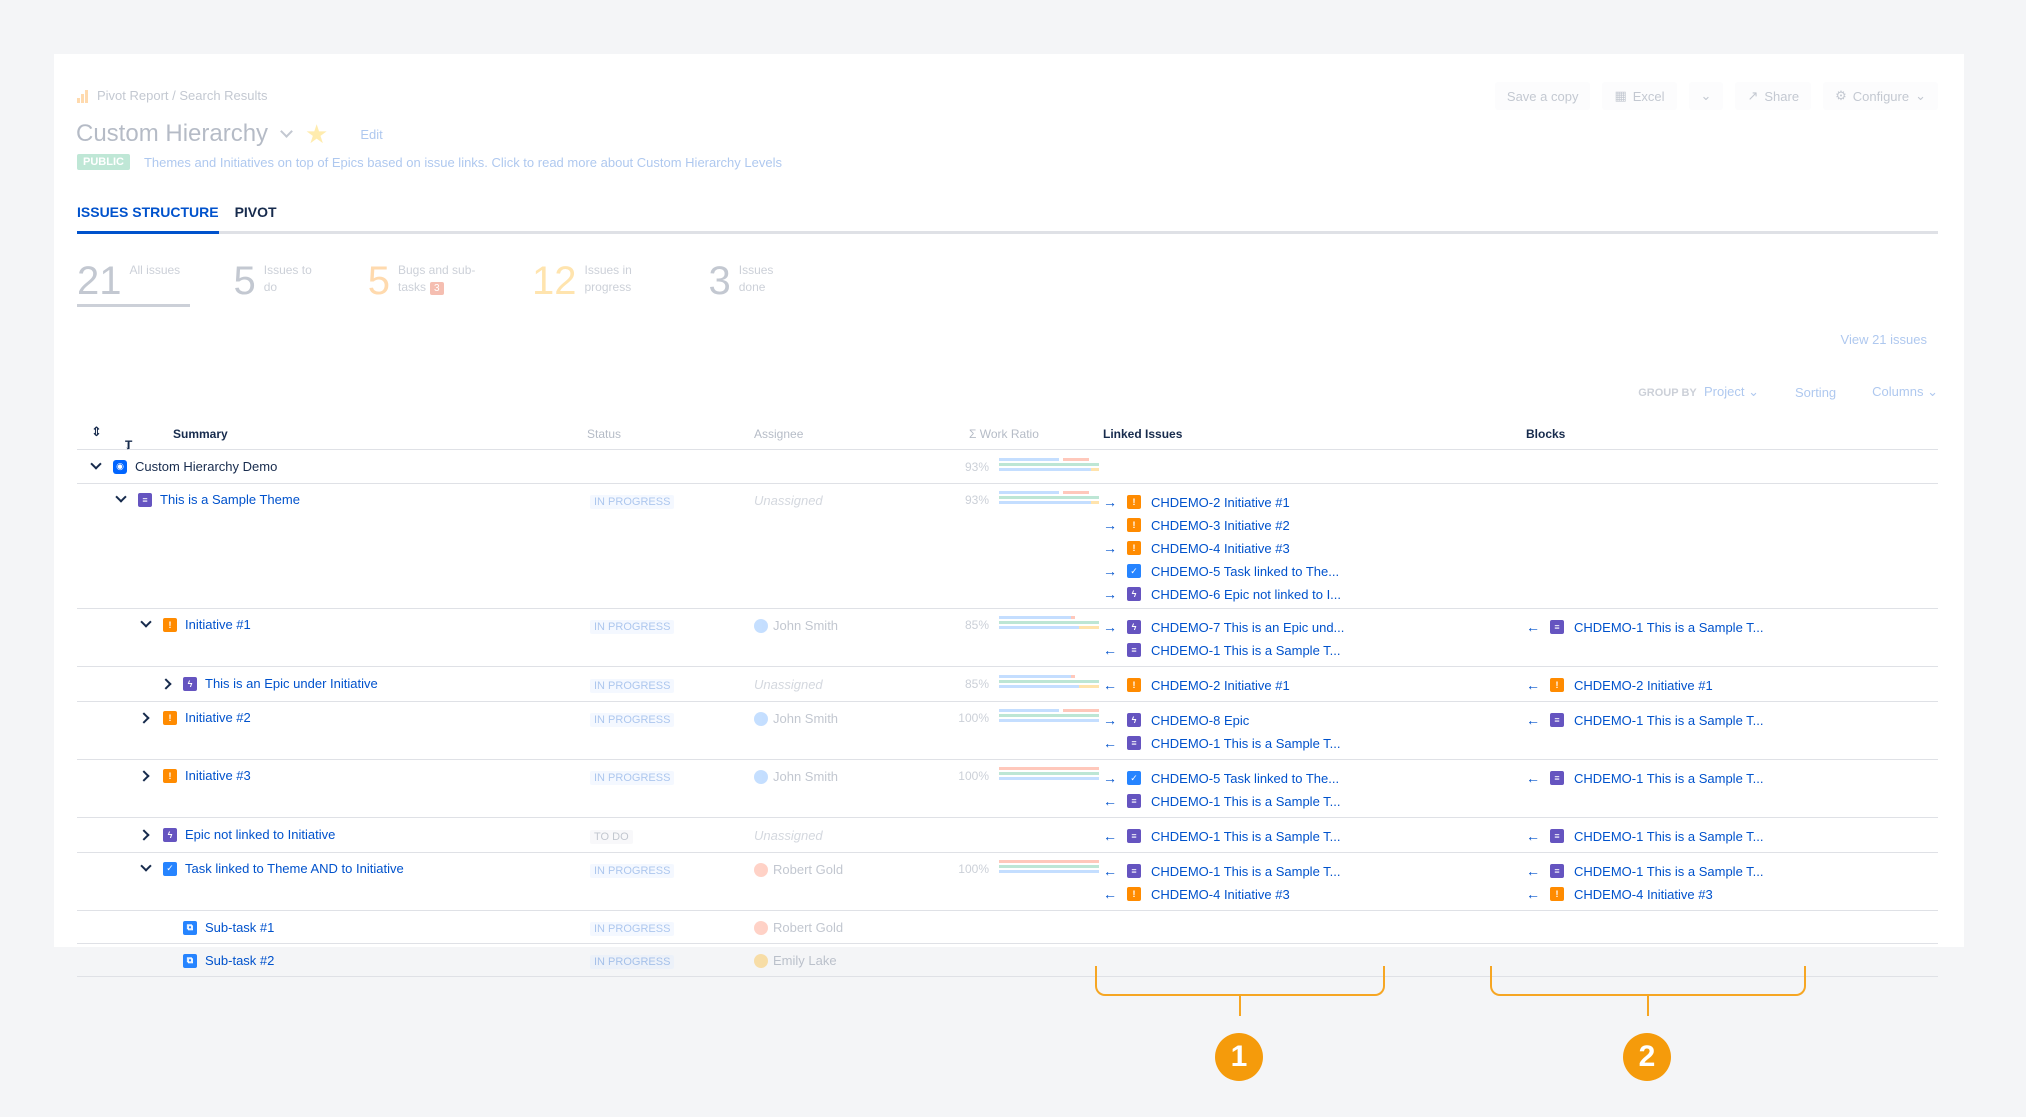  What do you see at coordinates (1815, 392) in the screenshot?
I see `sorting-button: Sorting` at bounding box center [1815, 392].